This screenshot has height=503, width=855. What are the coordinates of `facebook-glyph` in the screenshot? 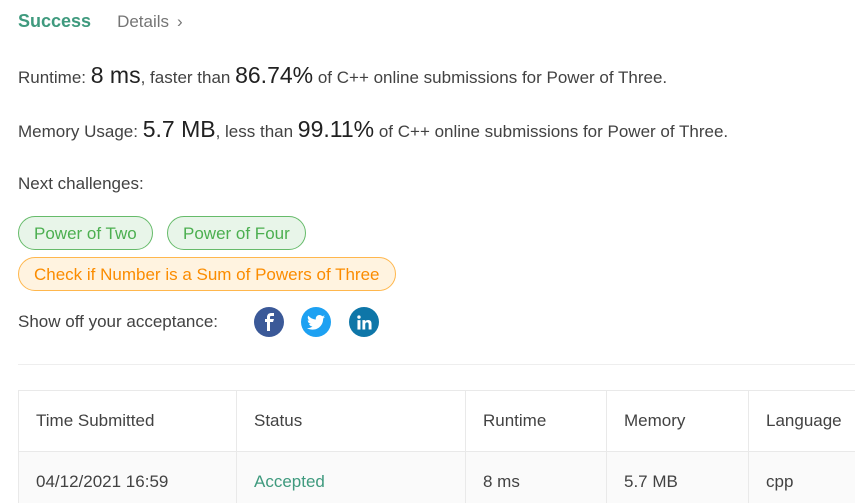 It's located at (269, 322).